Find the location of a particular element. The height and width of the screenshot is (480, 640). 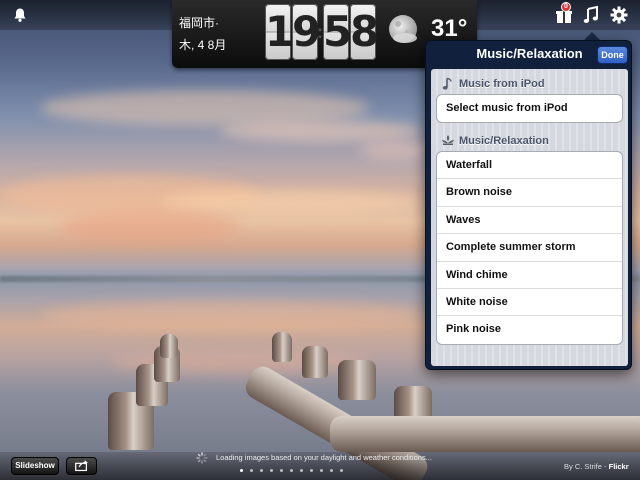

credit-author: By C. Strife - is located at coordinates (585, 466).